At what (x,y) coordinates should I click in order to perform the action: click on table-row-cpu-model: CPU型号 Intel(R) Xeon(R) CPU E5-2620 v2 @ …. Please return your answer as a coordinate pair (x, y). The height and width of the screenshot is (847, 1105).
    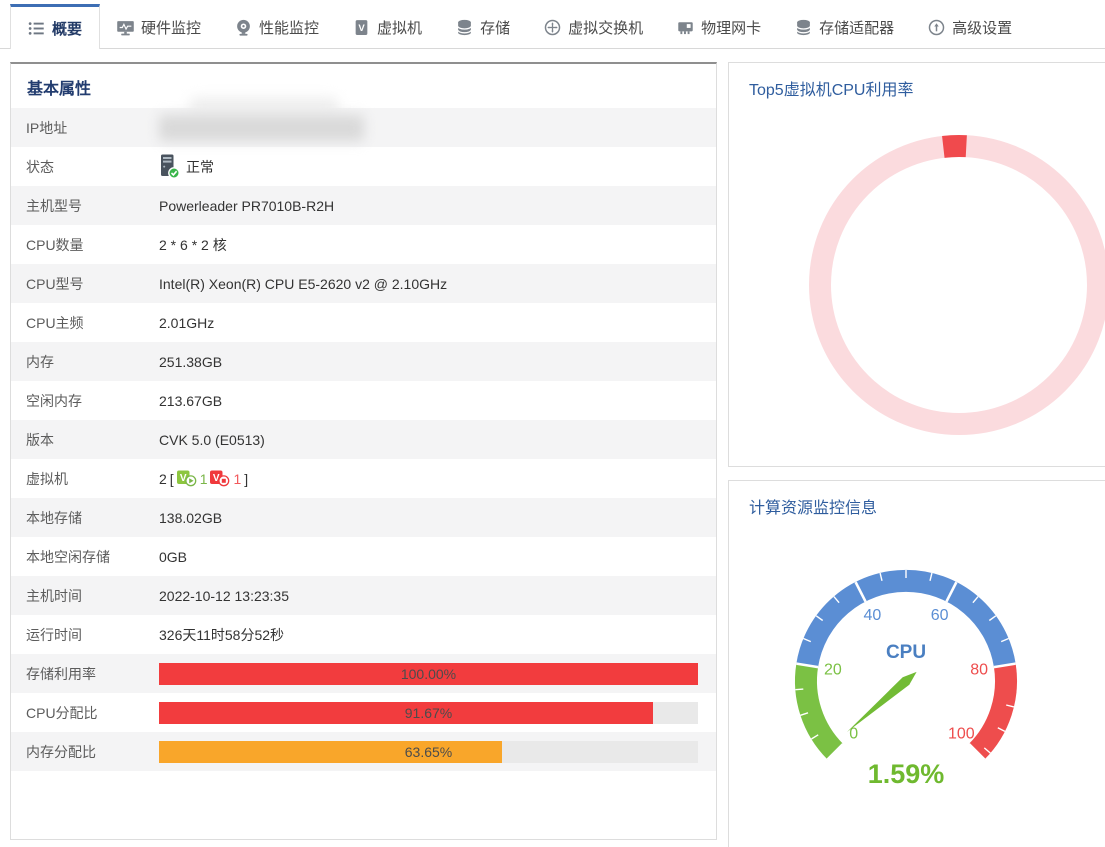
    Looking at the image, I should click on (363, 283).